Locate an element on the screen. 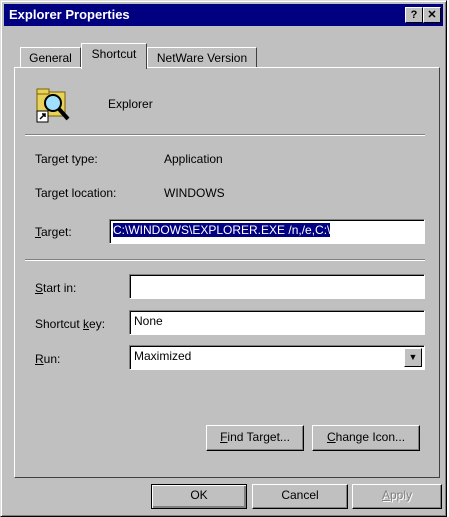 This screenshot has height=517, width=449. start-in-label: Start in: is located at coordinates (56, 288).